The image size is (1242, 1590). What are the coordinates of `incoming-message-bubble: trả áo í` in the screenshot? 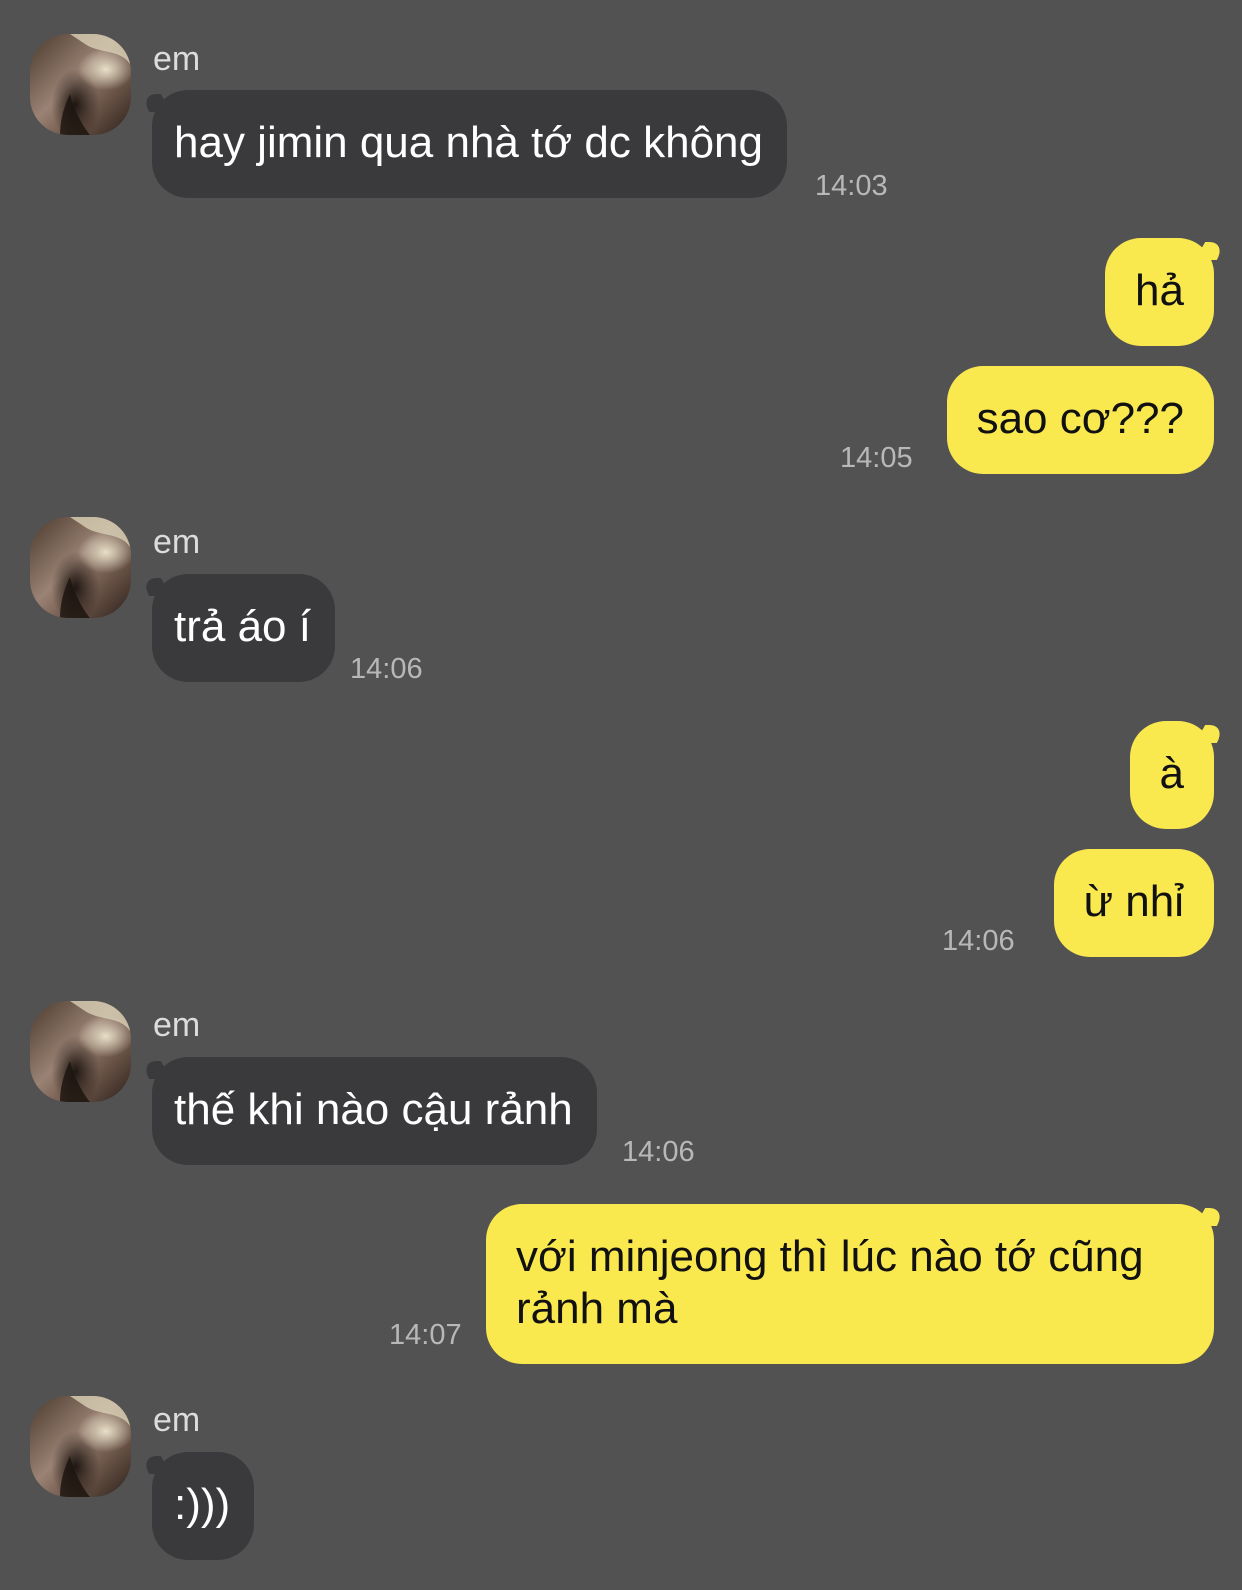 It's located at (236, 628).